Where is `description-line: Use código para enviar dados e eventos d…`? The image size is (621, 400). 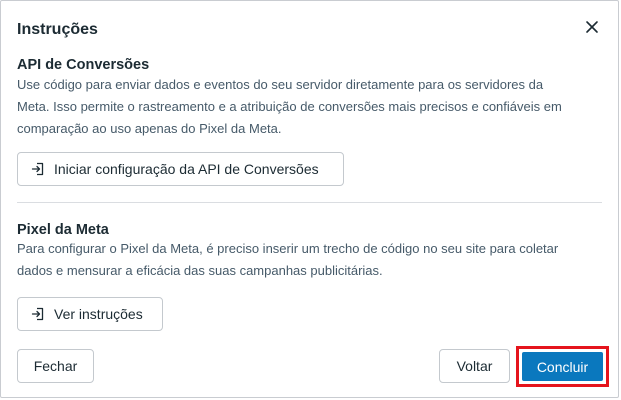 description-line: Use código para enviar dados e eventos d… is located at coordinates (280, 84).